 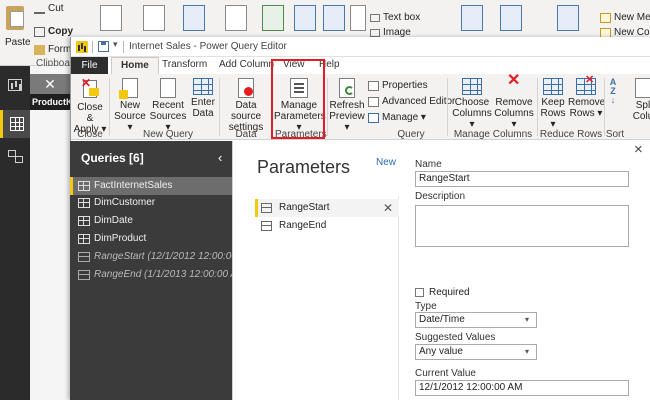 I want to click on close-apply-icon: ✕, so click(x=90, y=88).